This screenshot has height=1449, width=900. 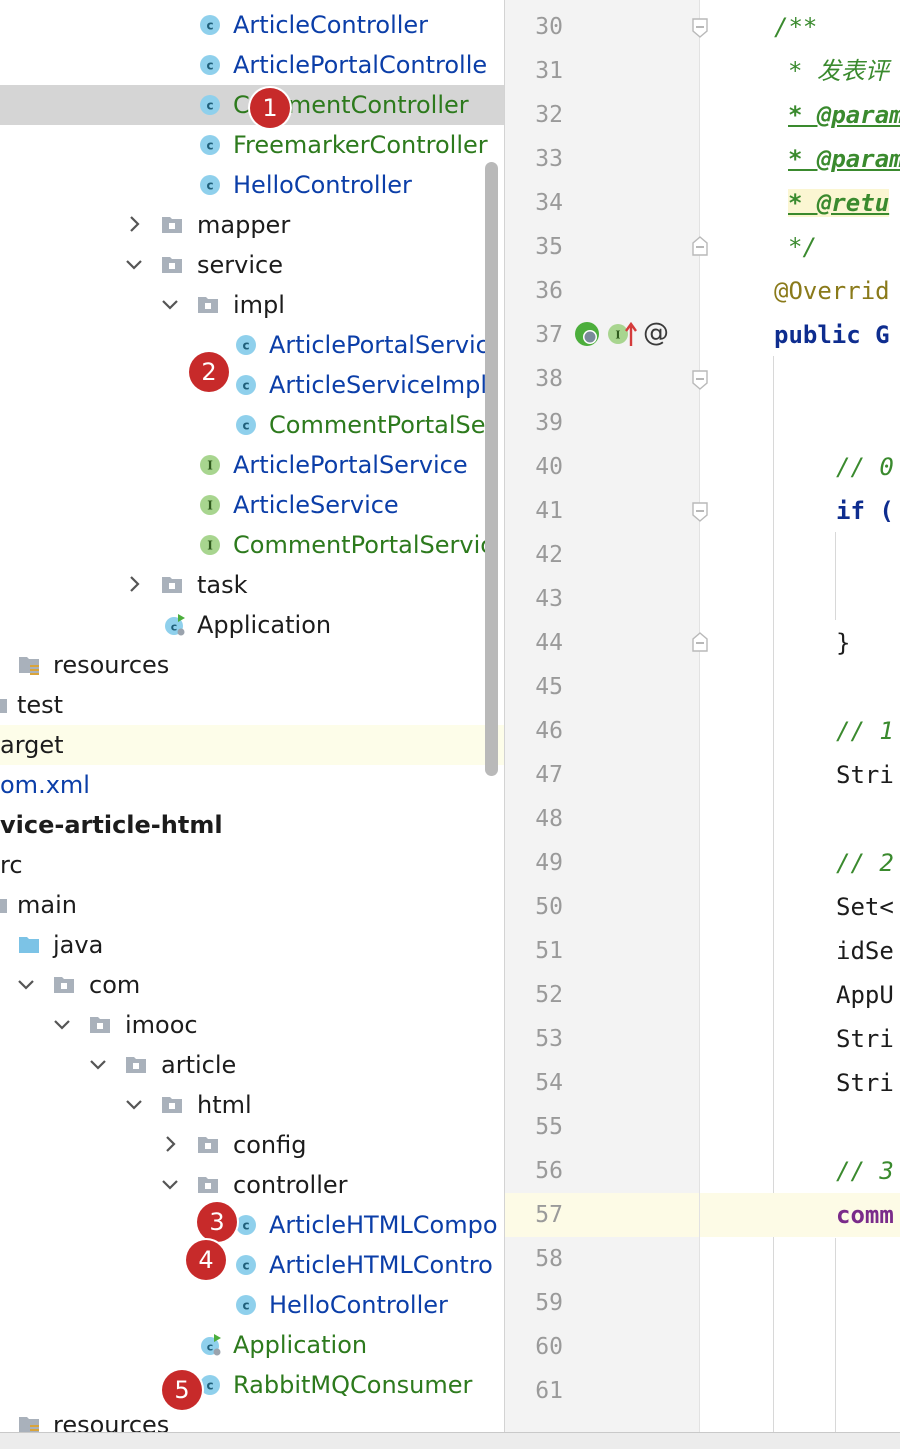 What do you see at coordinates (252, 865) in the screenshot?
I see `tree-item-src: rc` at bounding box center [252, 865].